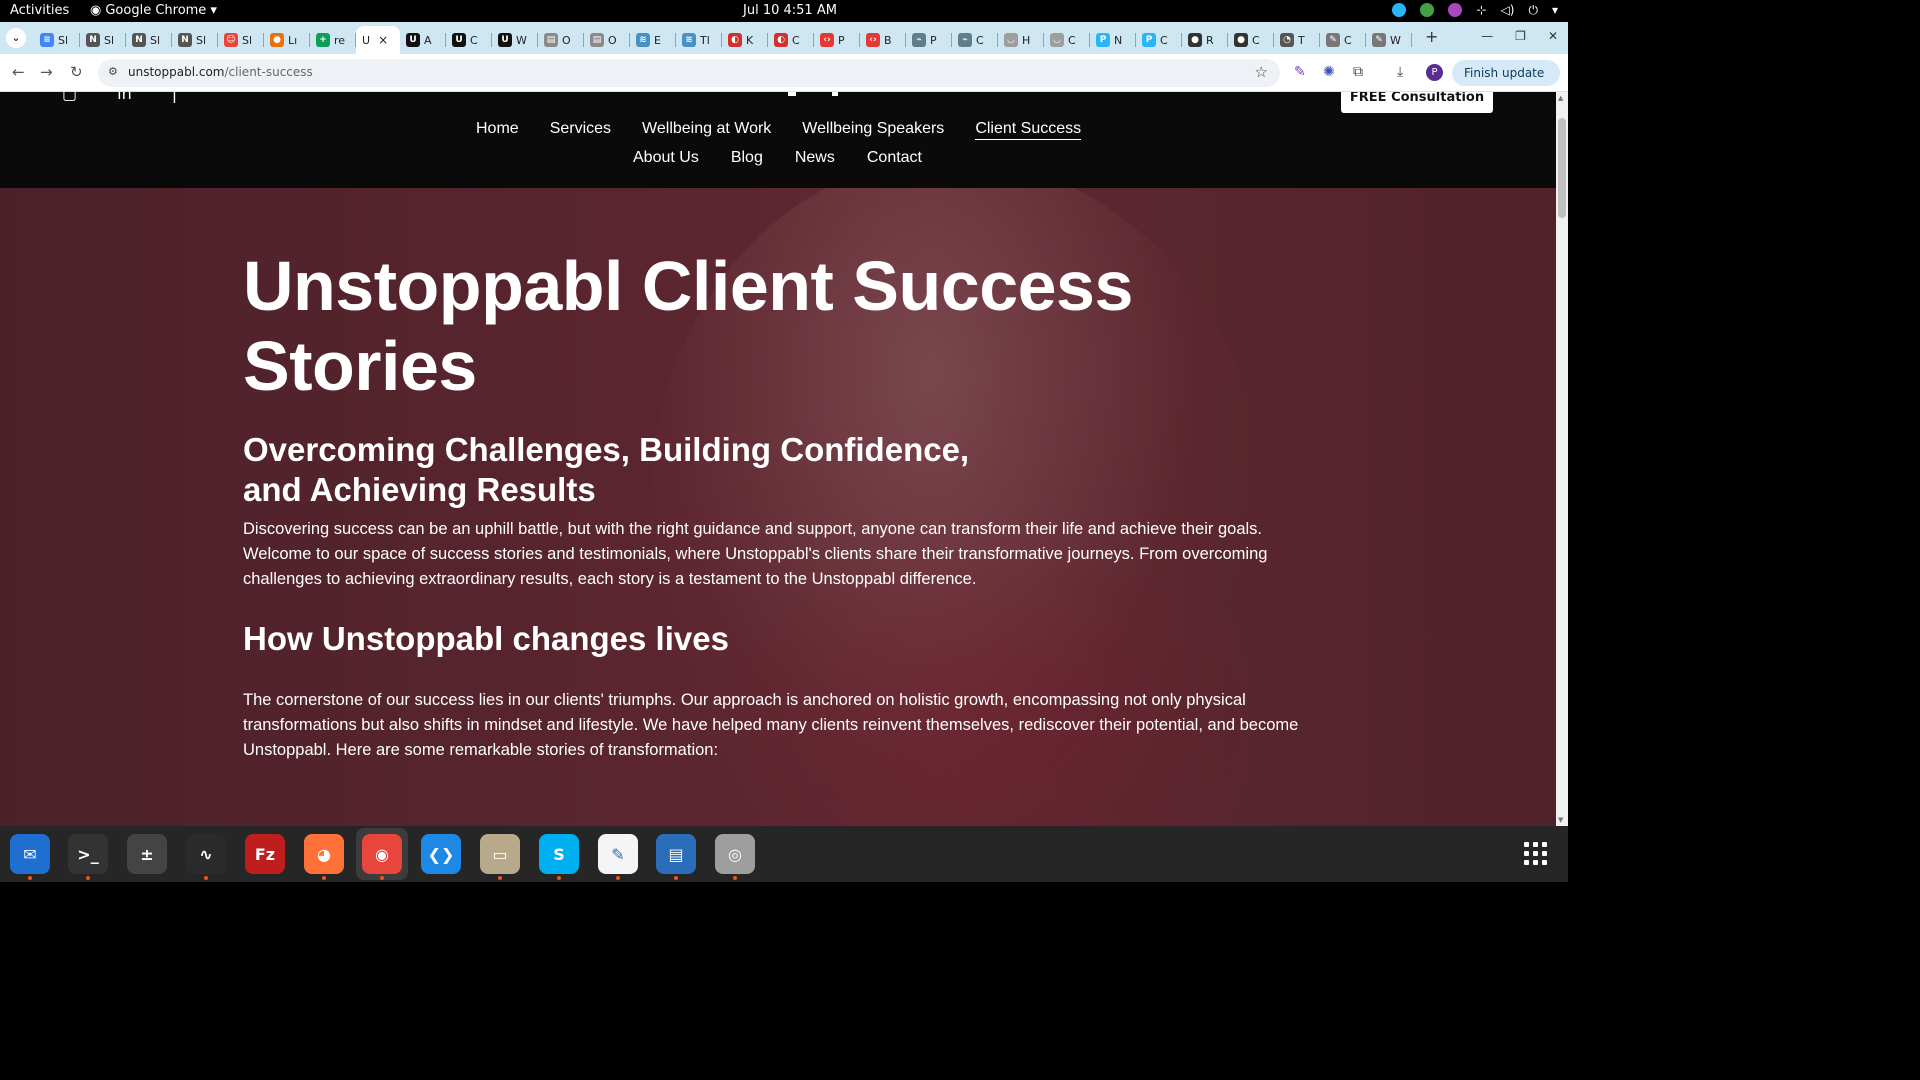 The height and width of the screenshot is (1080, 1920). What do you see at coordinates (745, 40) in the screenshot?
I see `tab: ◐ K` at bounding box center [745, 40].